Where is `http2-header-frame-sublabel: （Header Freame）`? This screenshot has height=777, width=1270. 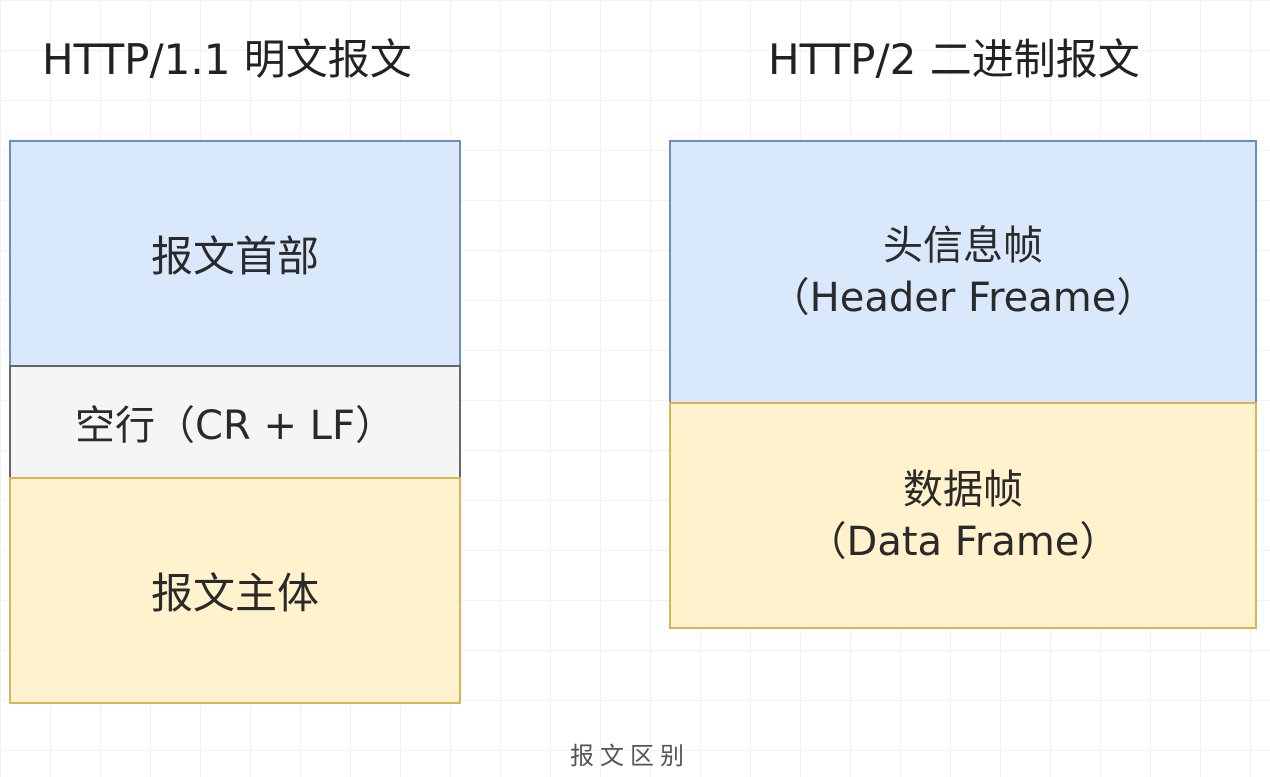 http2-header-frame-sublabel: （Header Freame） is located at coordinates (963, 298).